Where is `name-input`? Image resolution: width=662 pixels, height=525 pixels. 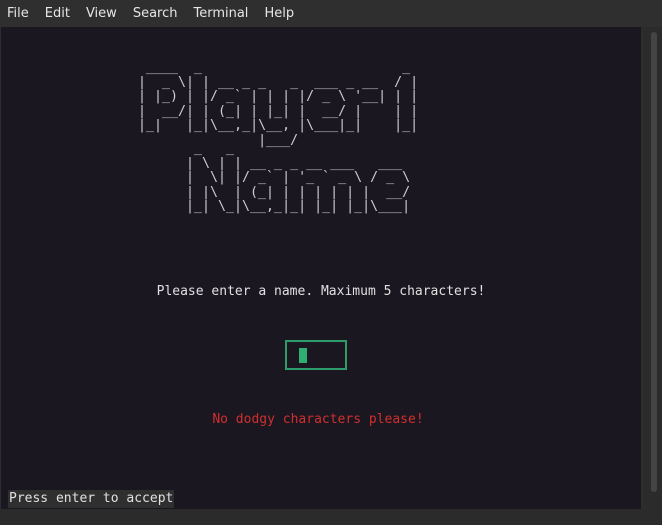
name-input is located at coordinates (316, 355).